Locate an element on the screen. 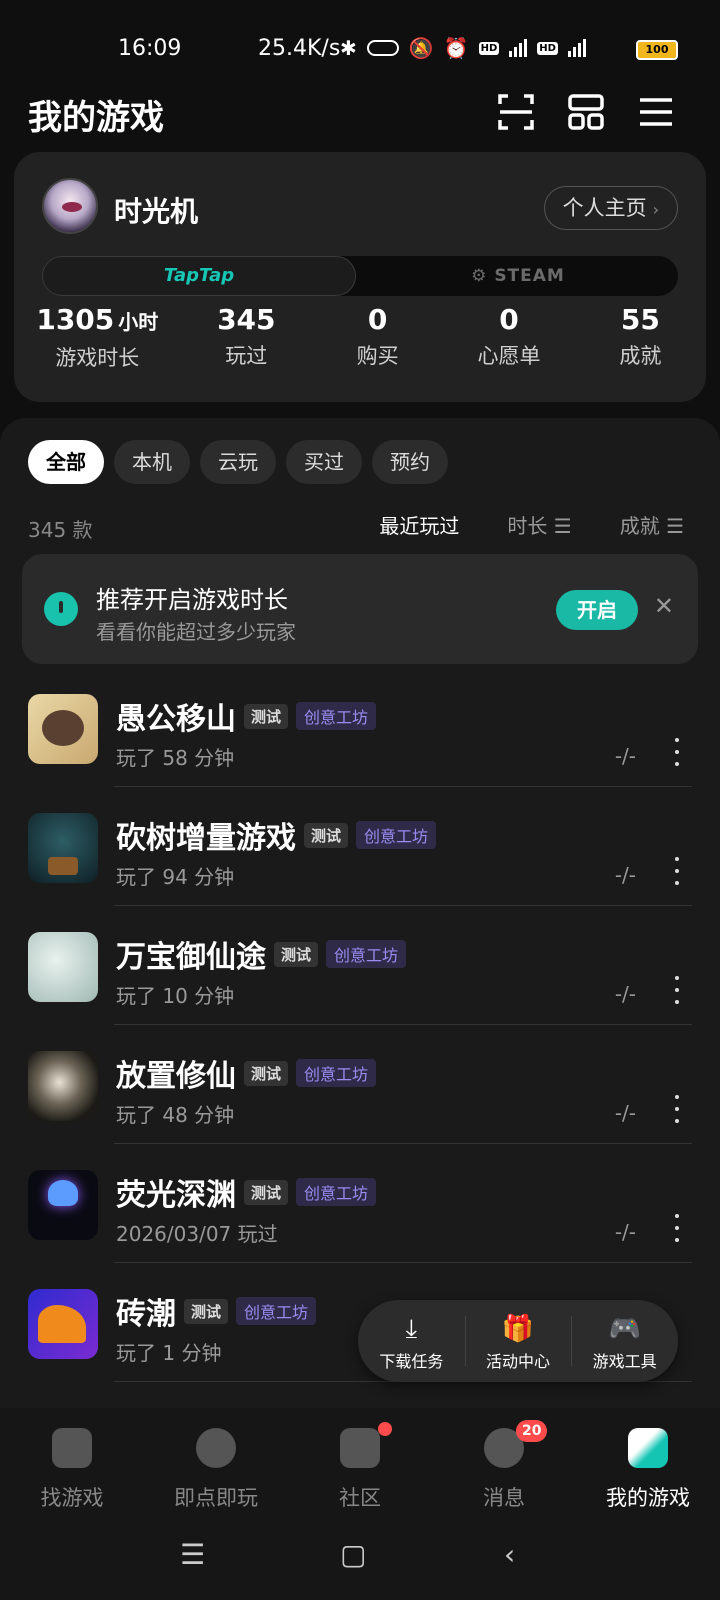 The image size is (720, 1600). network-speed: 25.4K/s is located at coordinates (299, 48).